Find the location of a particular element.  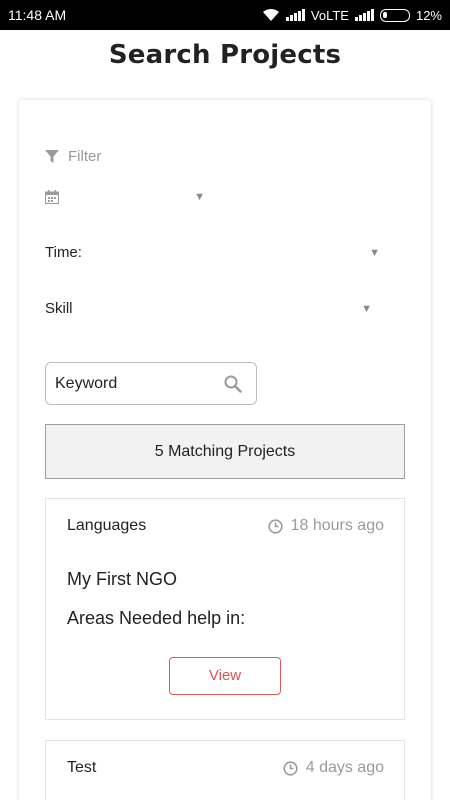

filter-header: Filter is located at coordinates (73, 156).